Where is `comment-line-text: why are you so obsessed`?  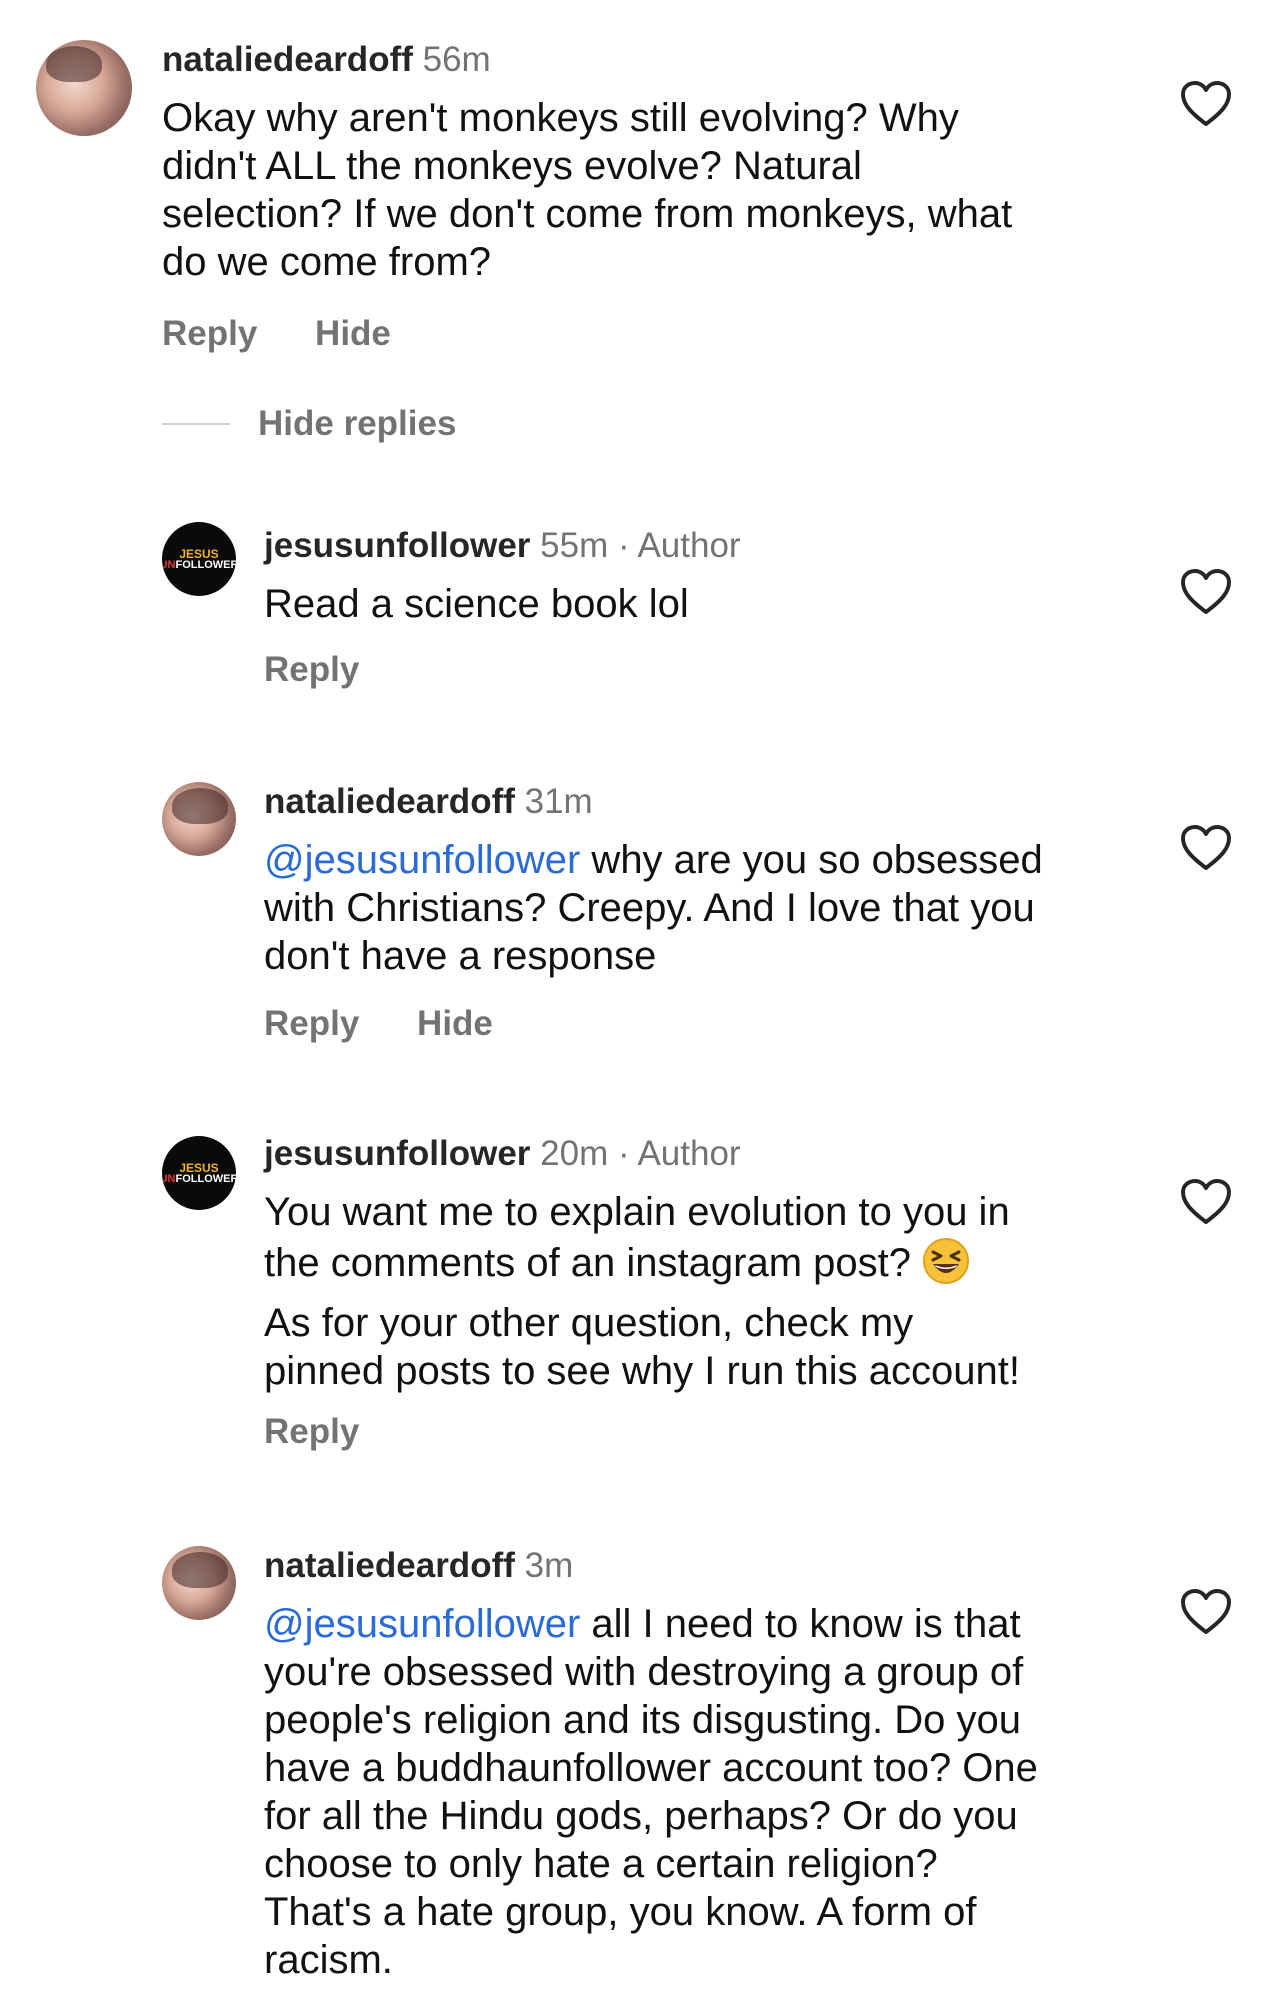 comment-line-text: why are you so obsessed is located at coordinates (811, 860).